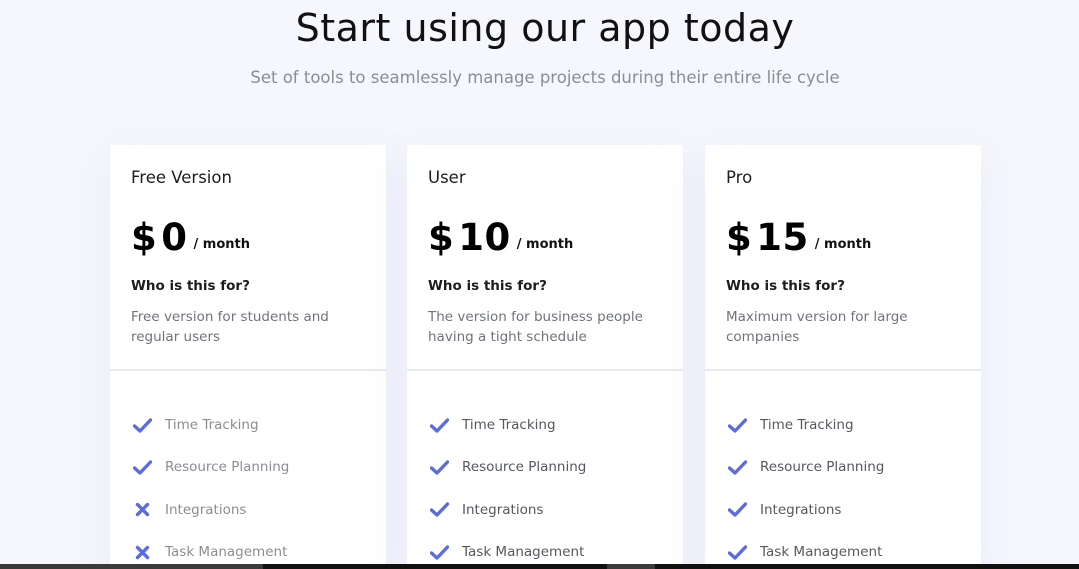 This screenshot has height=569, width=1079. Describe the element at coordinates (545, 28) in the screenshot. I see `page-title: Start using our app today` at that location.